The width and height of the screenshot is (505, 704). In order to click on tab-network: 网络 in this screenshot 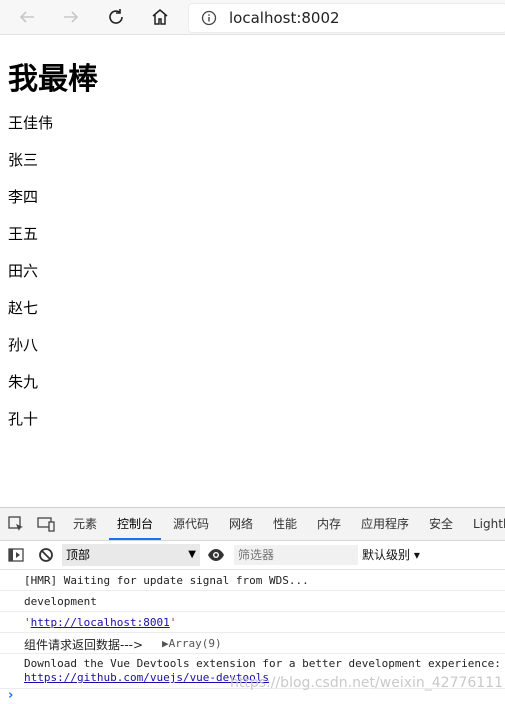, I will do `click(241, 524)`.